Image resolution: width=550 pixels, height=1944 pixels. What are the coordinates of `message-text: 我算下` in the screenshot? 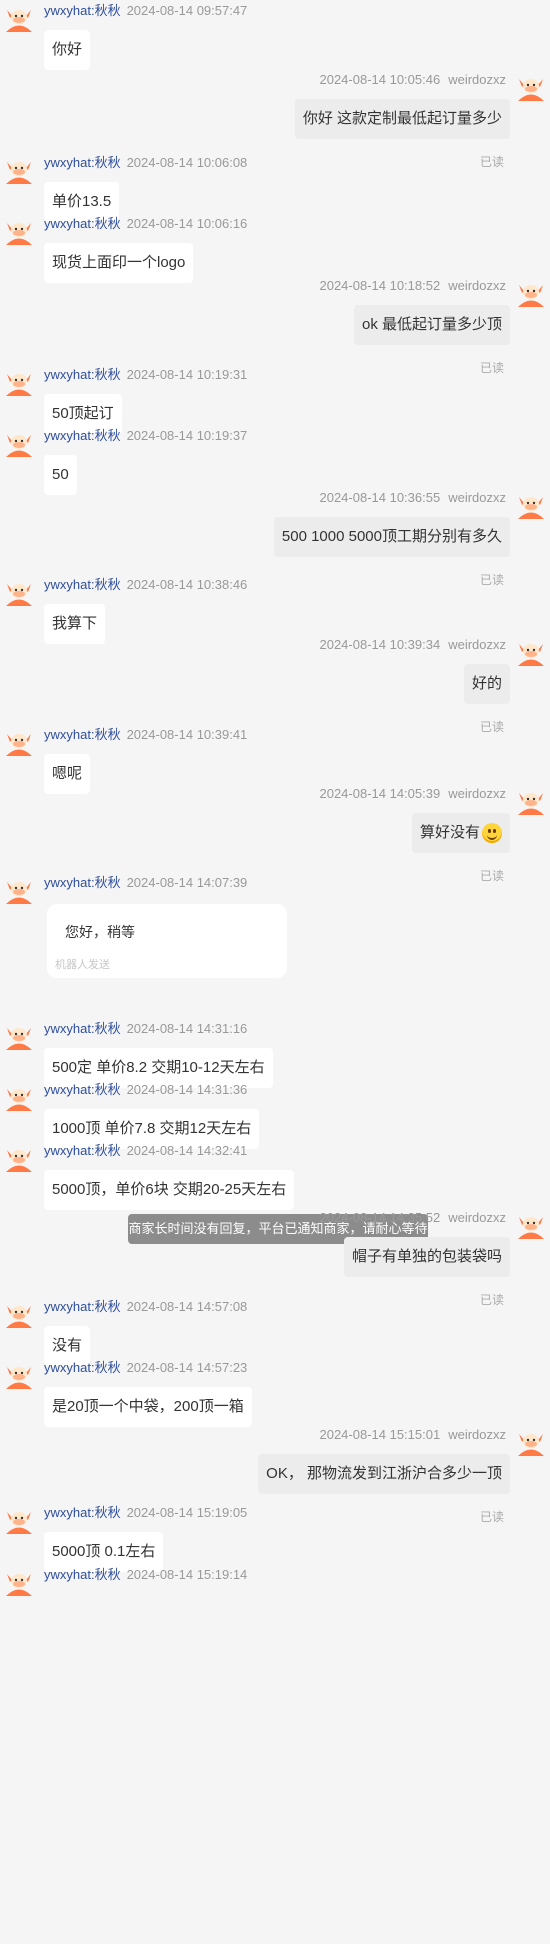 It's located at (75, 623).